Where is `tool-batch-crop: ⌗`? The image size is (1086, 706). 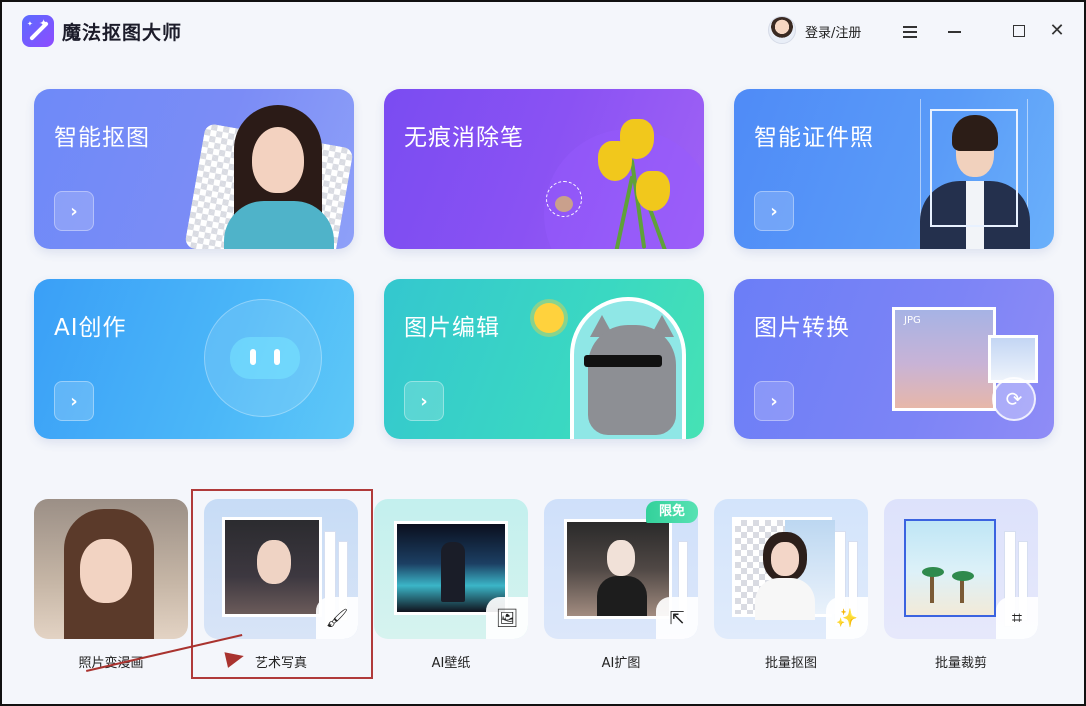 tool-batch-crop: ⌗ is located at coordinates (961, 569).